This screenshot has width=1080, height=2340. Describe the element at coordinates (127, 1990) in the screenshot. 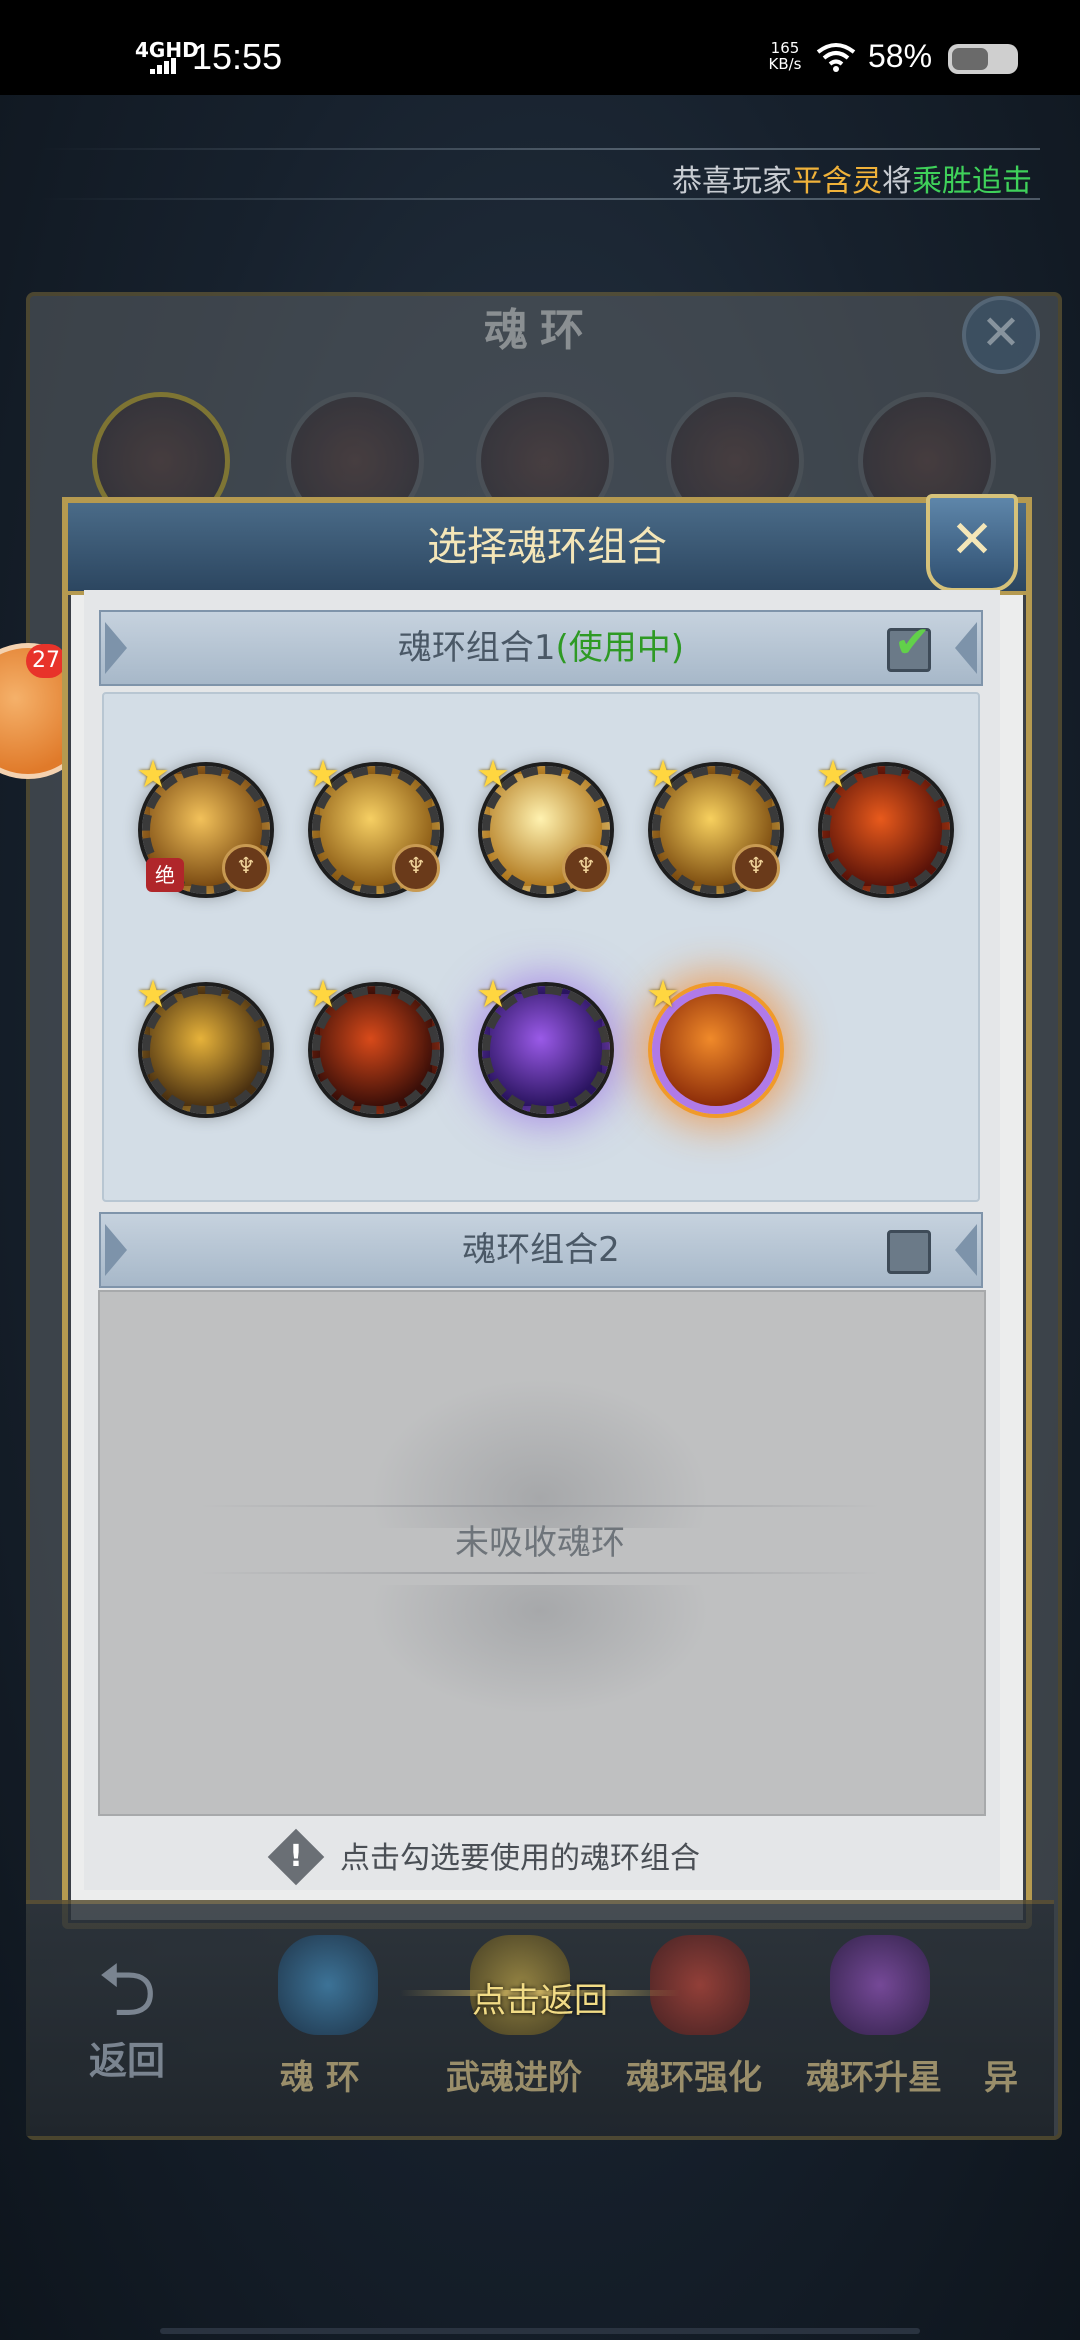

I see `return-arrow-icon: ⮌` at that location.